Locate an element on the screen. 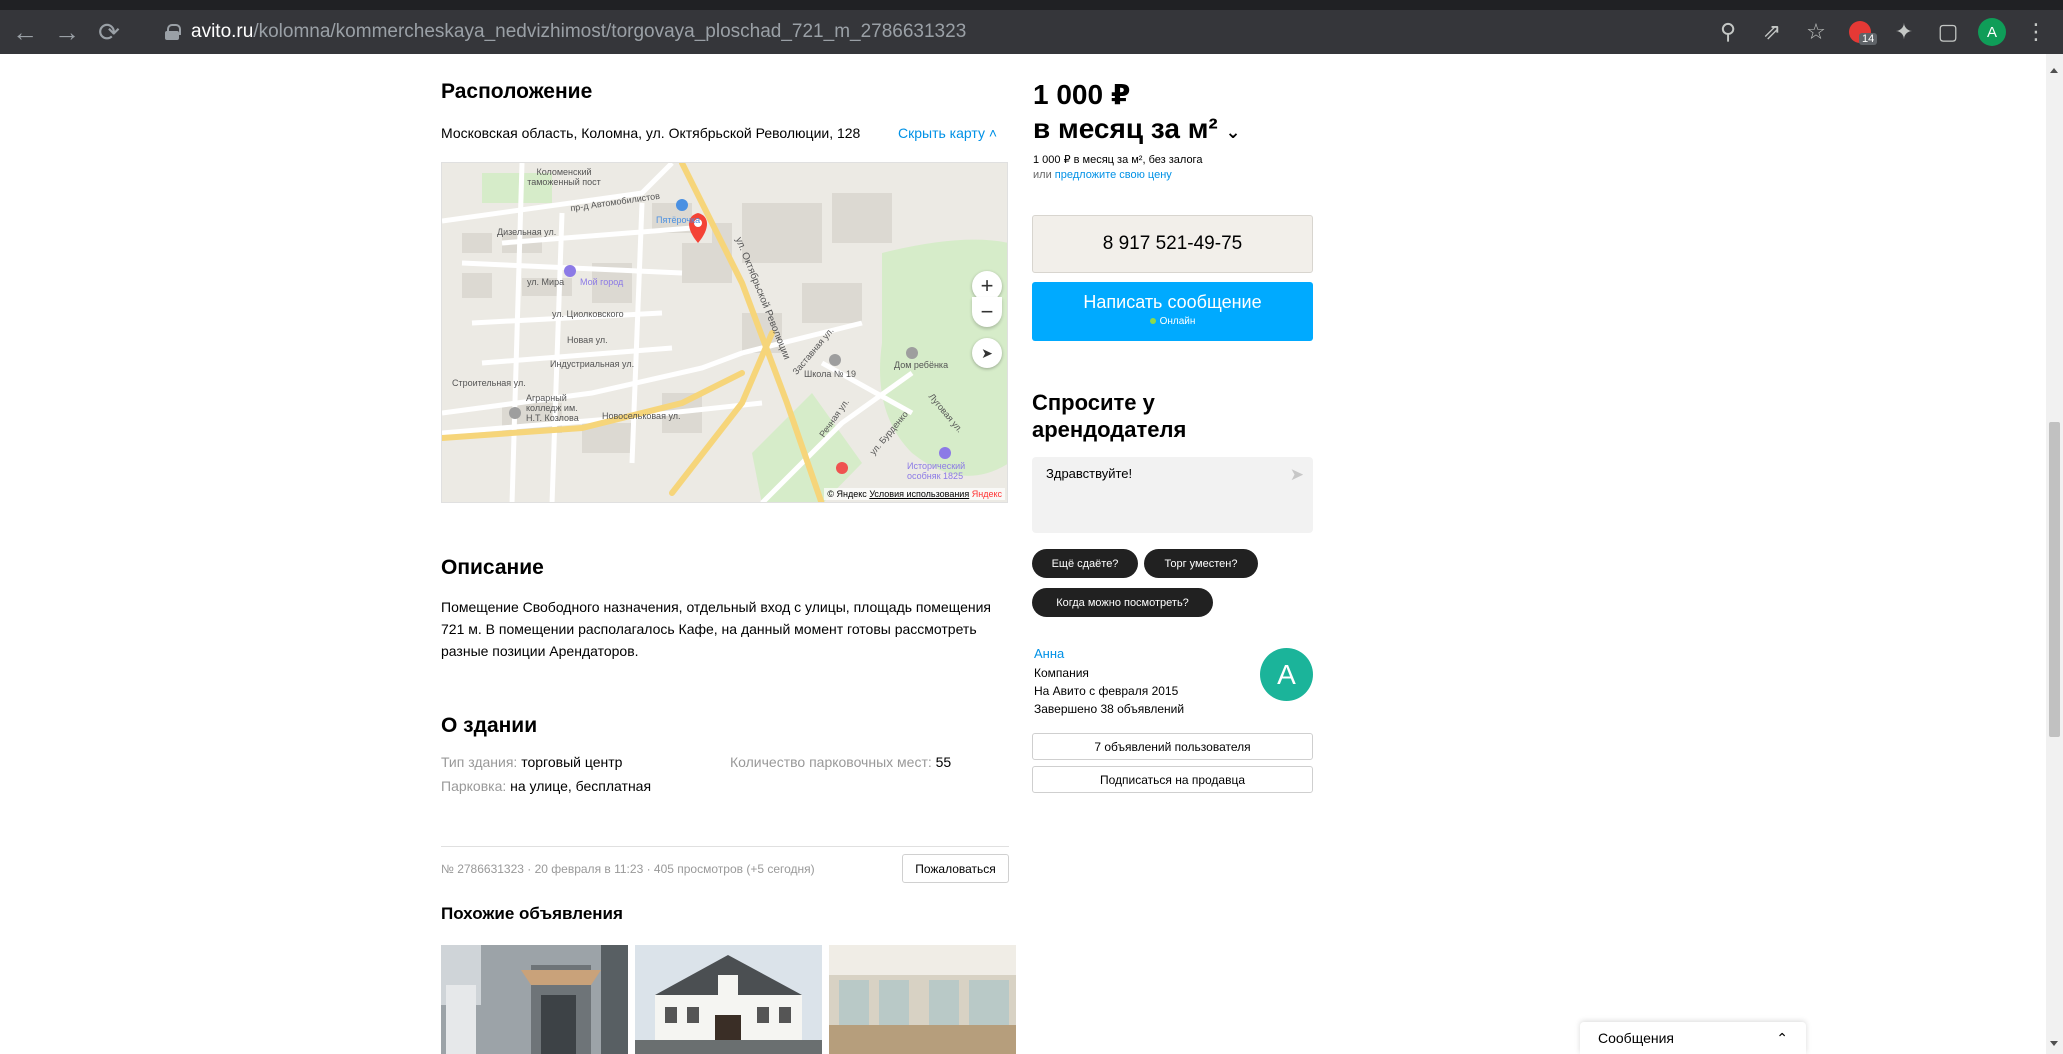  show-phone-button: 8 917 521-49-75 is located at coordinates (1172, 244).